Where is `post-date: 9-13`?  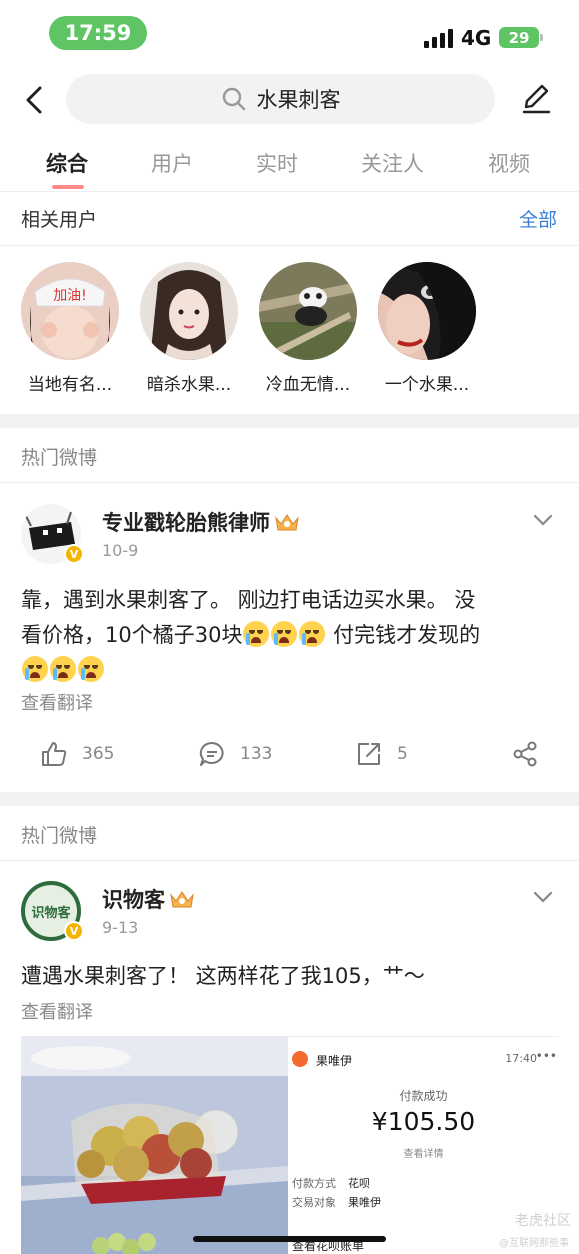
post-date: 9-13 is located at coordinates (120, 927).